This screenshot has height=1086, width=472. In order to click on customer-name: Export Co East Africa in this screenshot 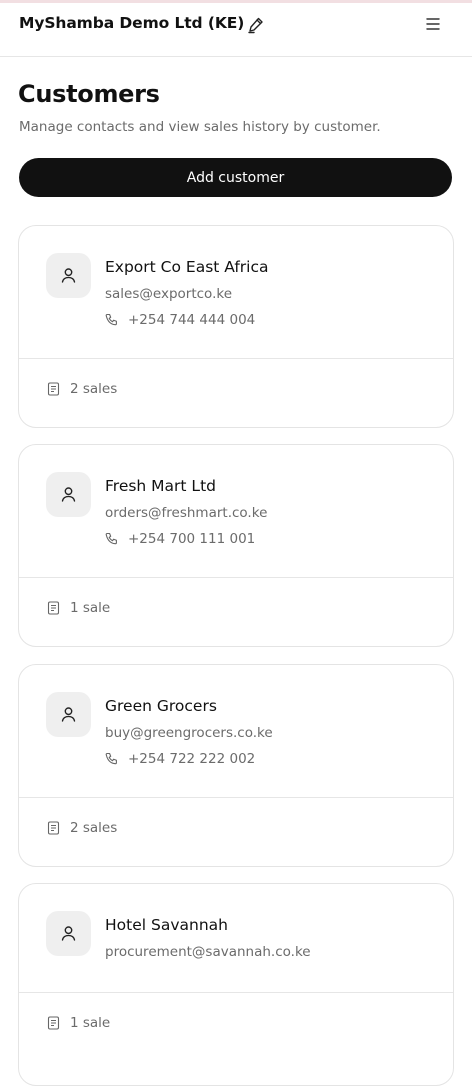, I will do `click(186, 267)`.